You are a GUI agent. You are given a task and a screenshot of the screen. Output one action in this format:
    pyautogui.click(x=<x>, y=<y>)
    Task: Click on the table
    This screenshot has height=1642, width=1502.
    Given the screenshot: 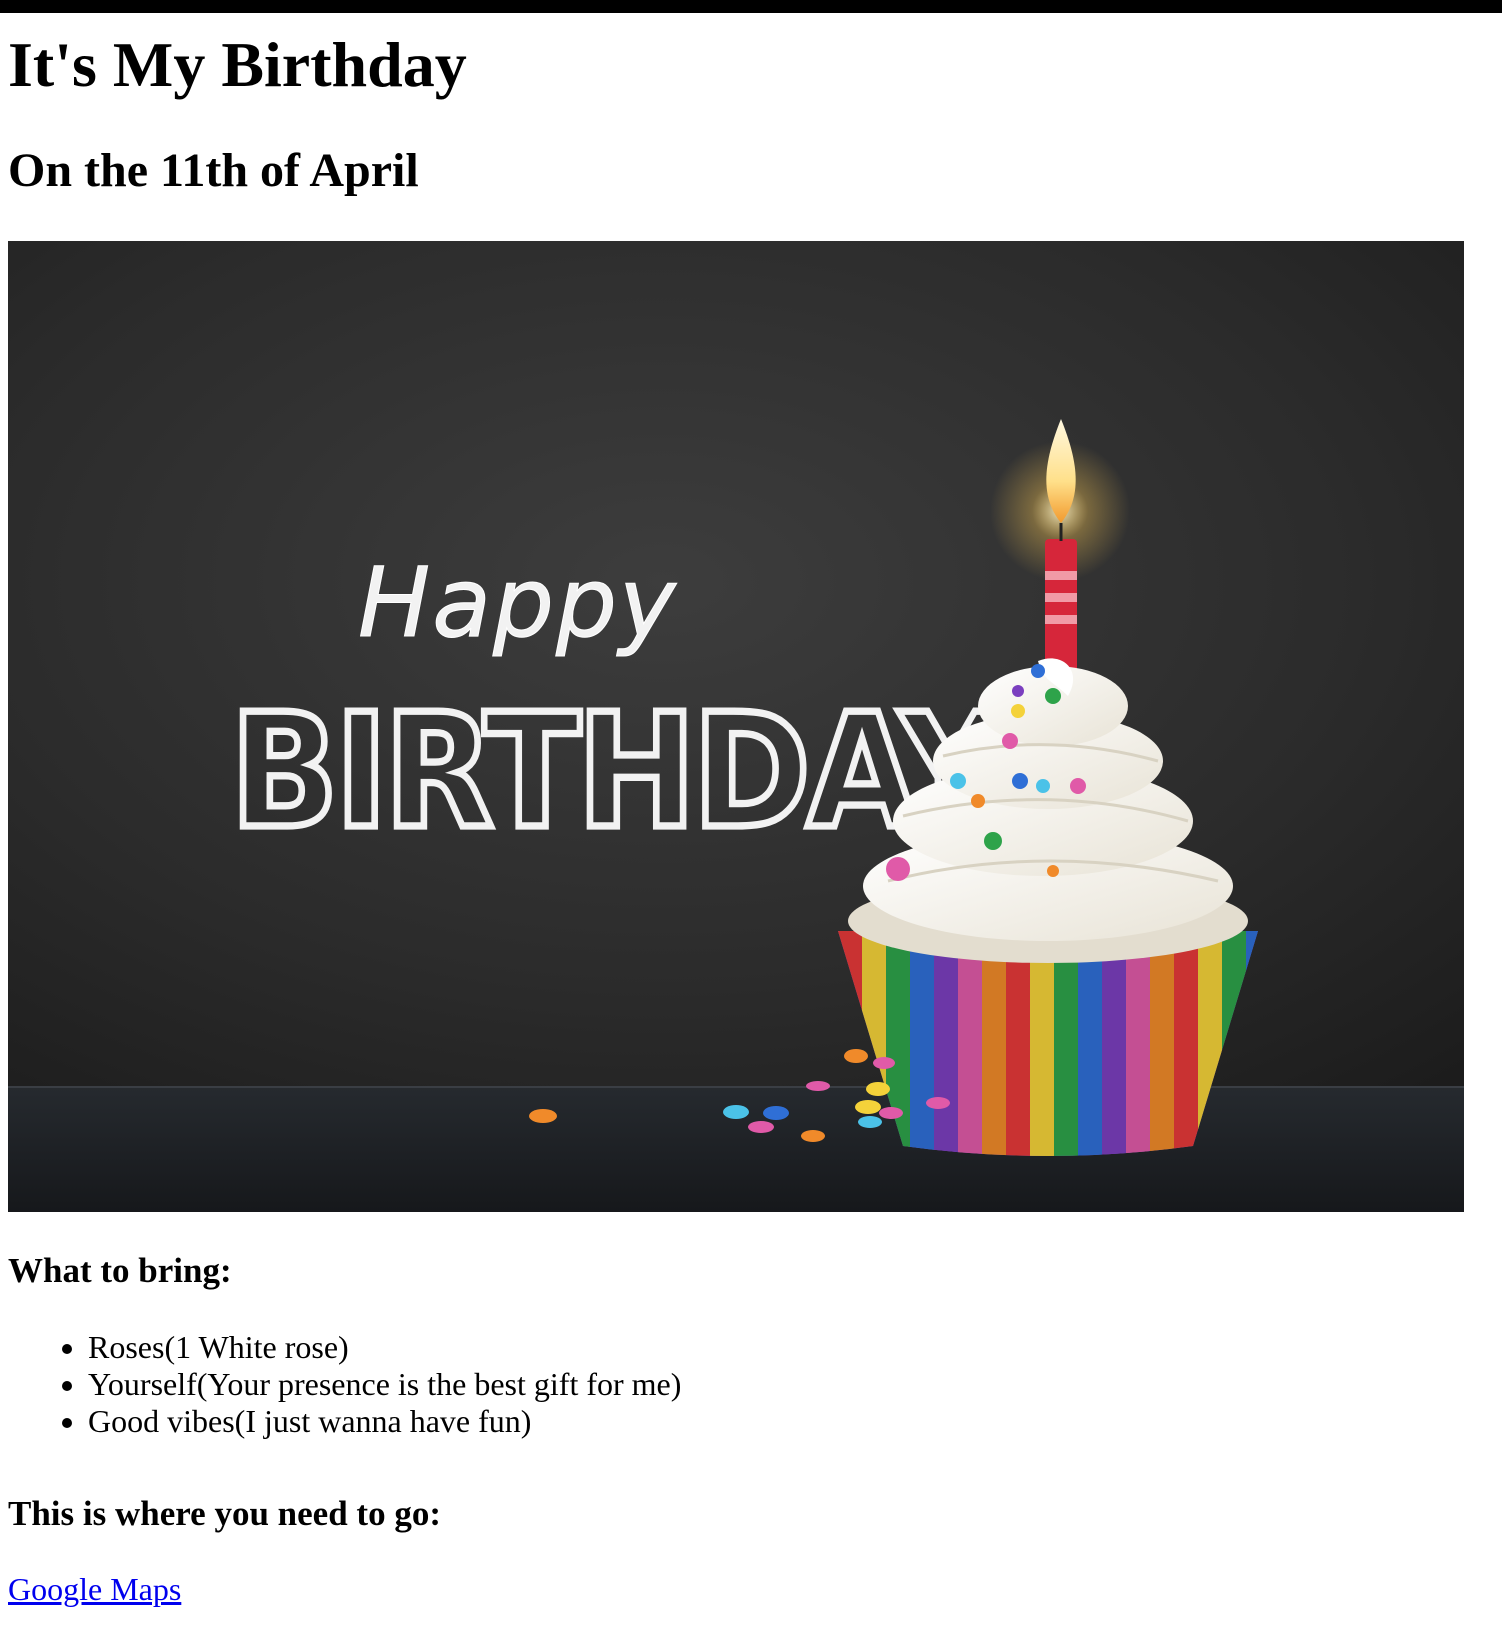 What is the action you would take?
    pyautogui.click(x=736, y=1149)
    